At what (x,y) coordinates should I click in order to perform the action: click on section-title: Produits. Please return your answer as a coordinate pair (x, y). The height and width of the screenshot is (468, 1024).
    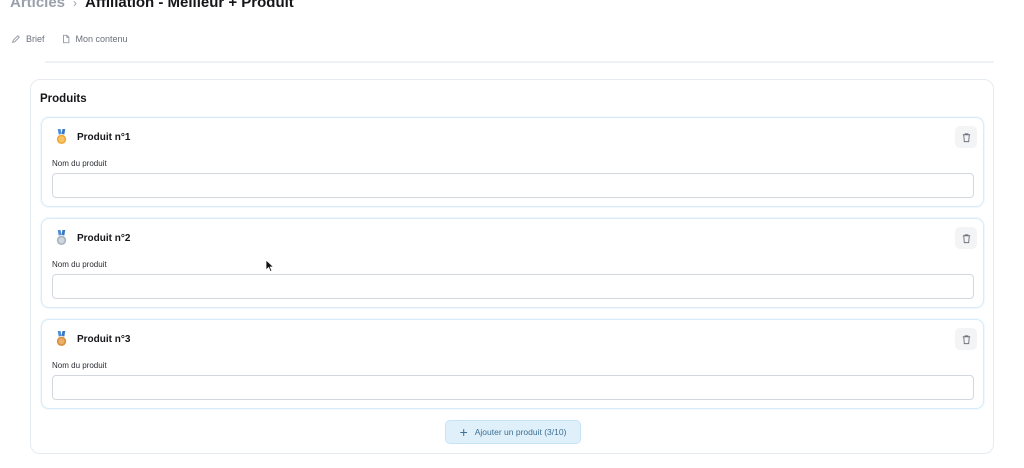
    Looking at the image, I should click on (63, 99).